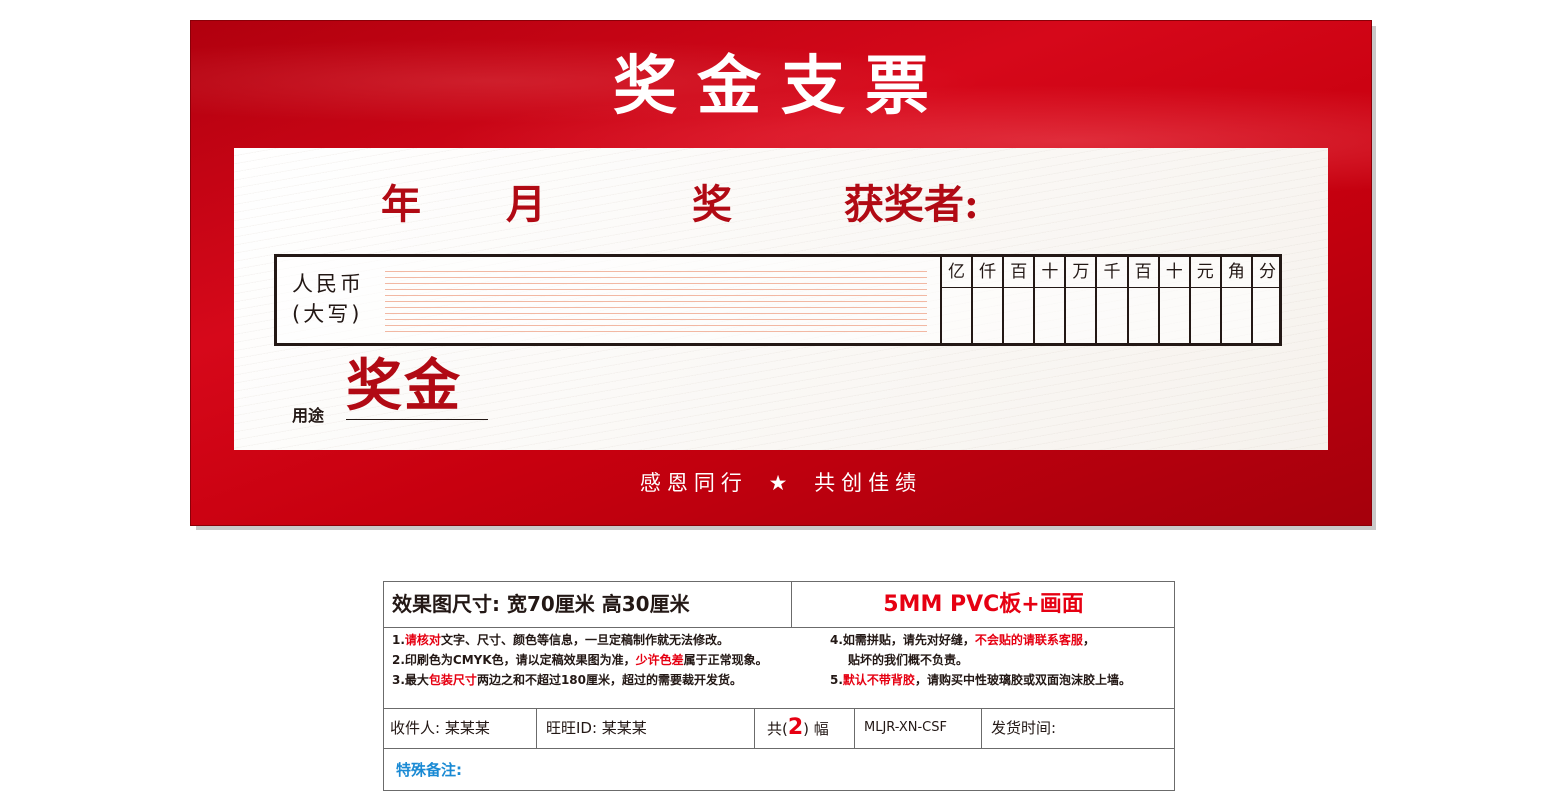 The height and width of the screenshot is (810, 1558). Describe the element at coordinates (1081, 272) in the screenshot. I see `digit-unit: 万` at that location.